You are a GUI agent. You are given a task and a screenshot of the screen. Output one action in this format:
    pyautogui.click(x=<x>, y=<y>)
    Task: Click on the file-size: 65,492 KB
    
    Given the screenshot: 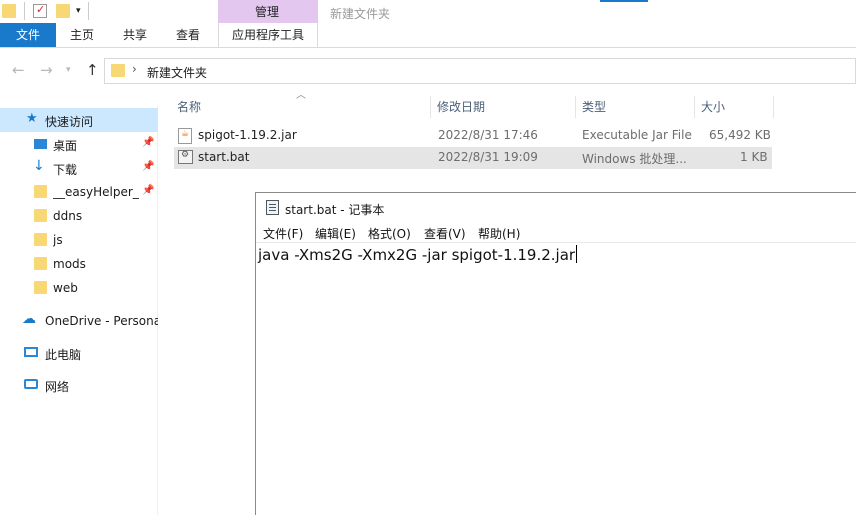 What is the action you would take?
    pyautogui.click(x=740, y=135)
    